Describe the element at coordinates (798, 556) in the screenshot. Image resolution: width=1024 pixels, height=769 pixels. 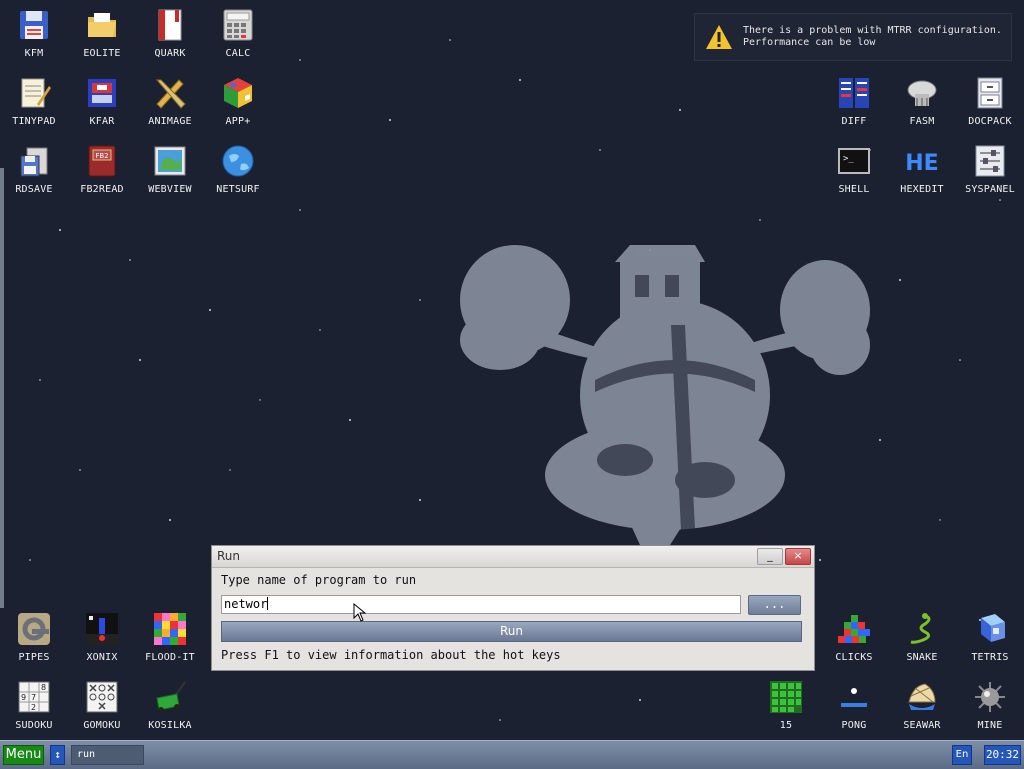
I see `close-button: ×` at that location.